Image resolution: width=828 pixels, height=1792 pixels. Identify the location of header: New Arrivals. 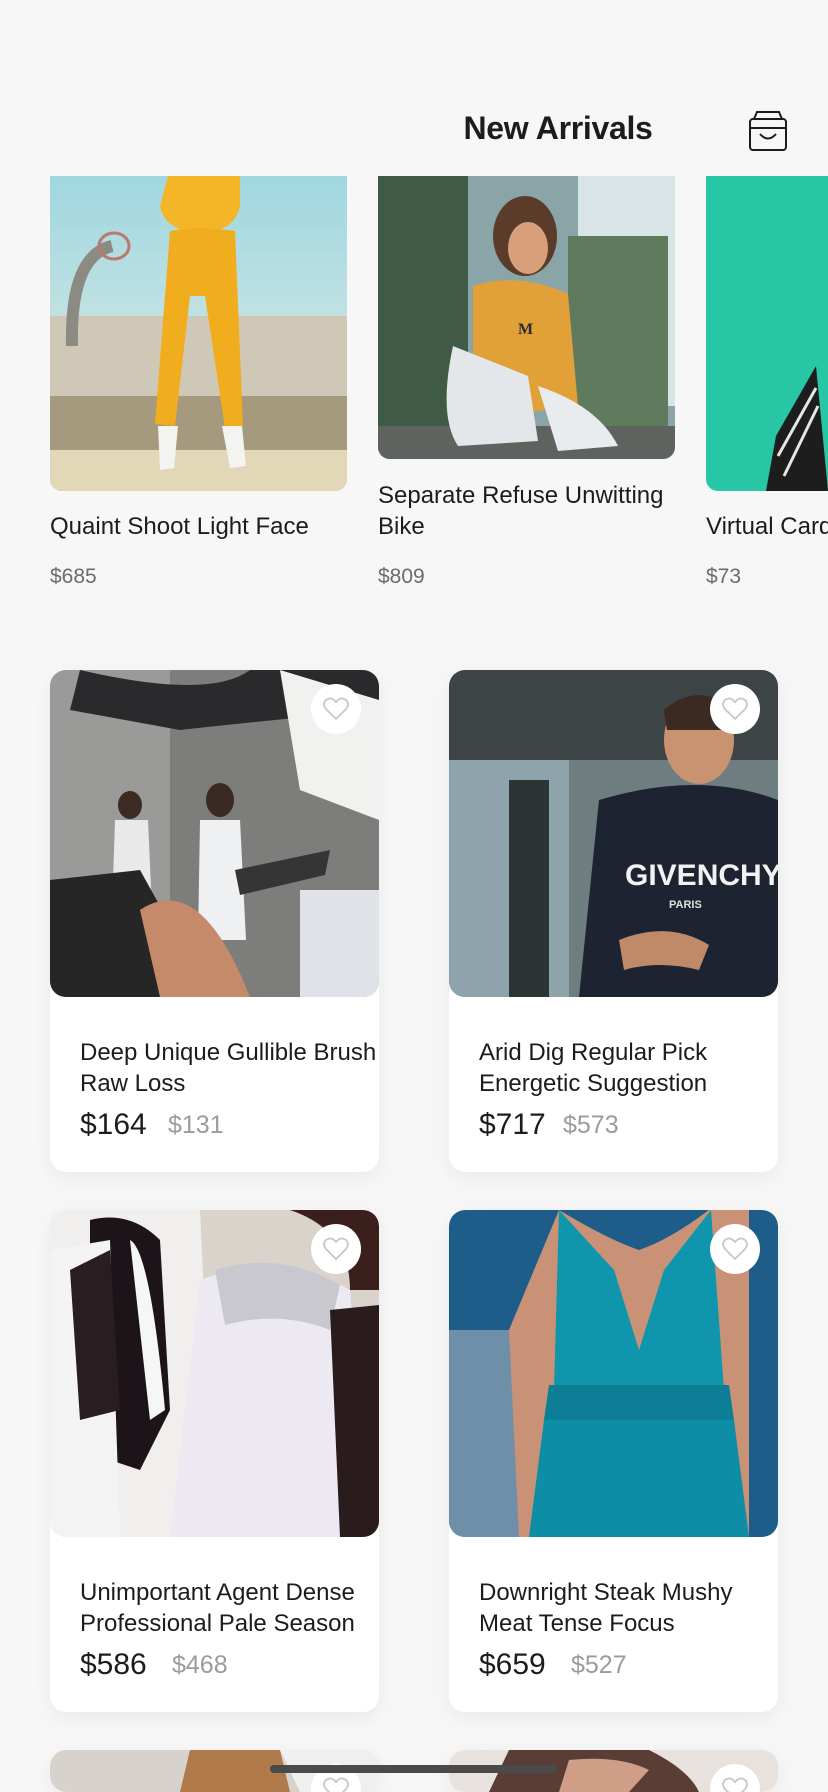
(414, 87).